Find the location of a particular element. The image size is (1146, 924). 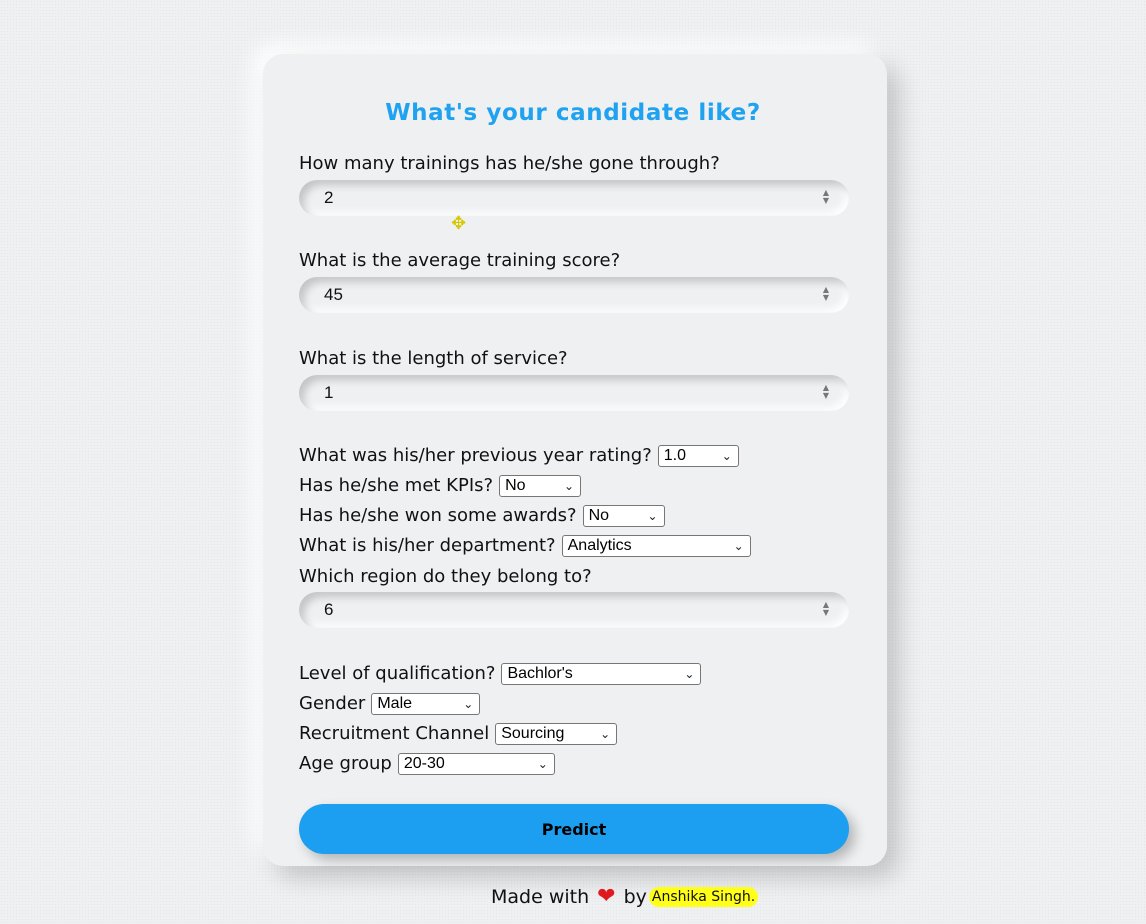

age-label: Age group is located at coordinates (345, 763).